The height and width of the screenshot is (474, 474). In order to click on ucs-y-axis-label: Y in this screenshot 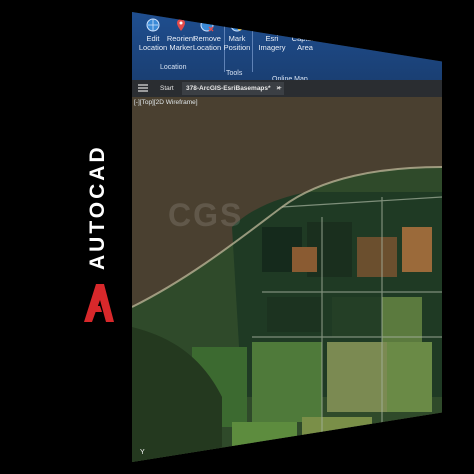, I will do `click(142, 452)`.